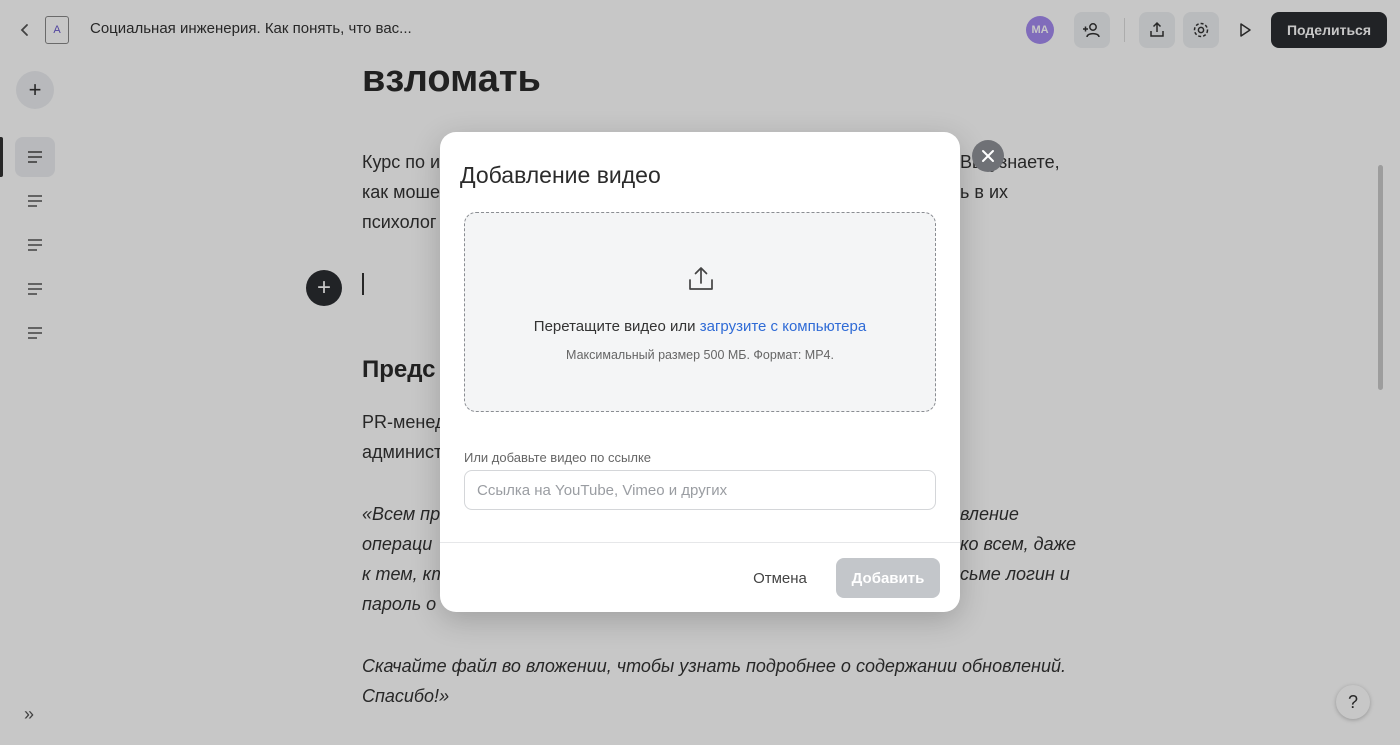  Describe the element at coordinates (700, 542) in the screenshot. I see `dialog-footer-divider` at that location.